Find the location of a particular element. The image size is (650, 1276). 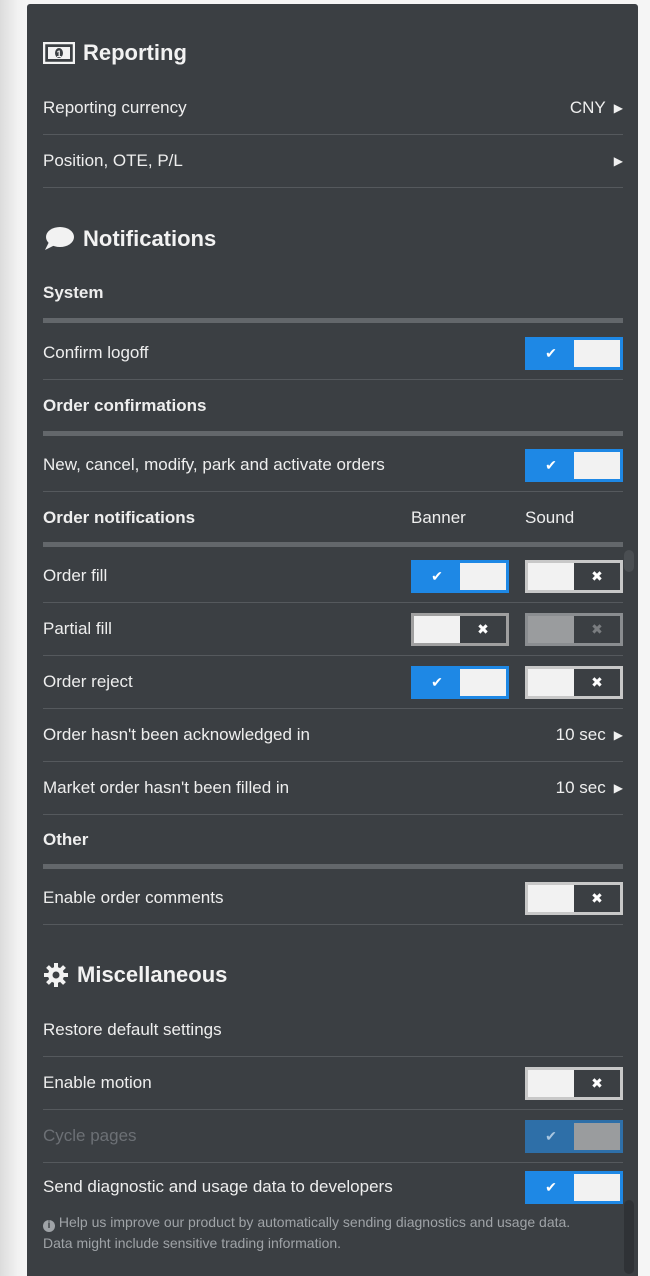

order-ack-value: 10 sec is located at coordinates (580, 734).